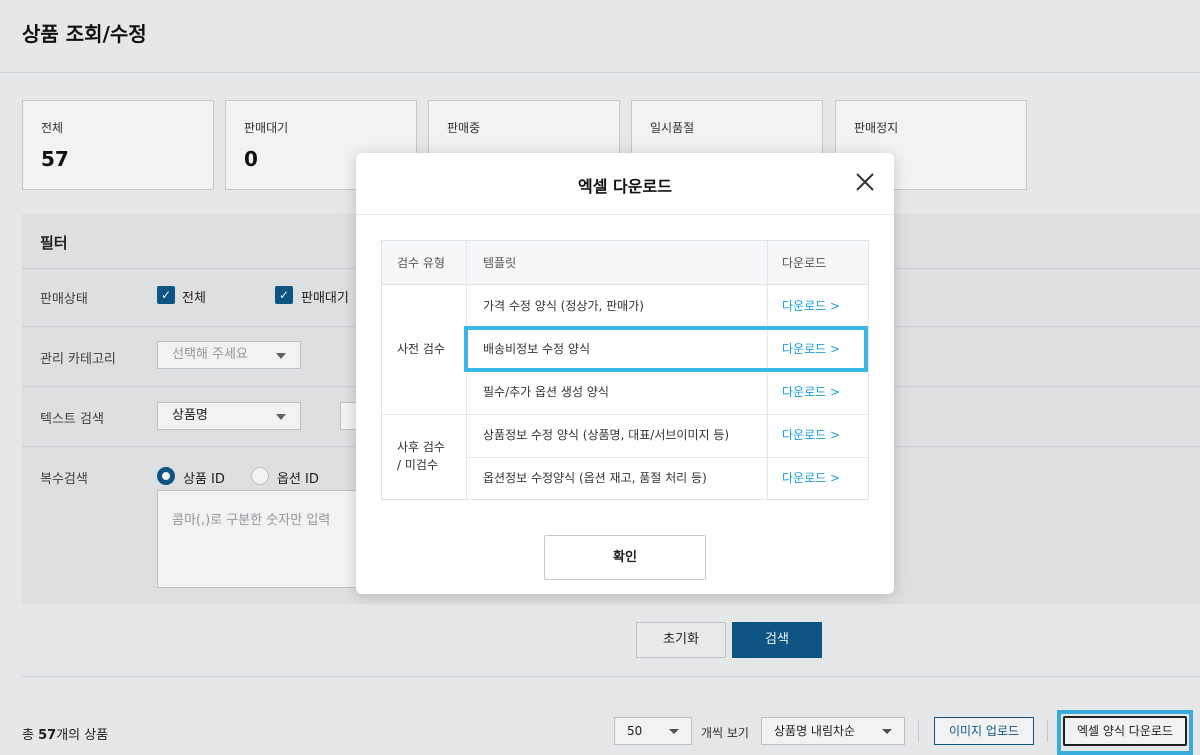 Image resolution: width=1200 pixels, height=755 pixels. I want to click on confirm-button: 확인, so click(625, 557).